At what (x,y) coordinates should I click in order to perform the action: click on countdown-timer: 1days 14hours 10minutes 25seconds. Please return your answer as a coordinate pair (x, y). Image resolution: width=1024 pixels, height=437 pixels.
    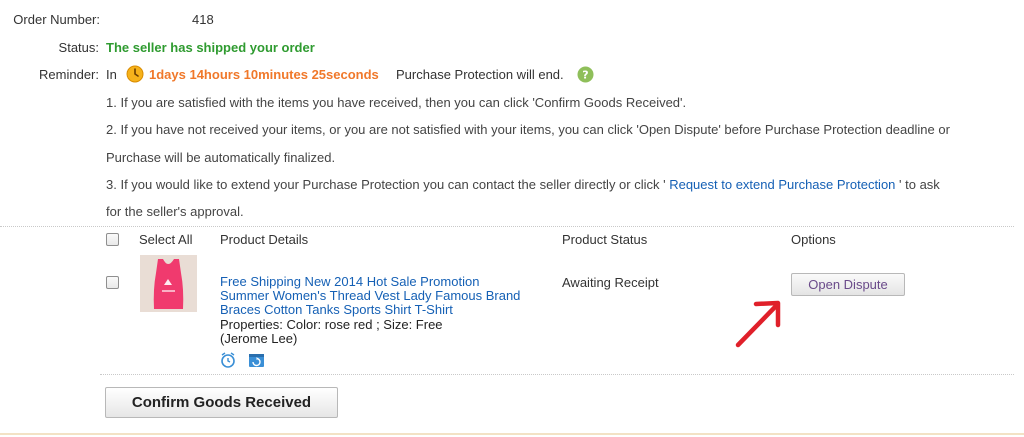
    Looking at the image, I should click on (264, 74).